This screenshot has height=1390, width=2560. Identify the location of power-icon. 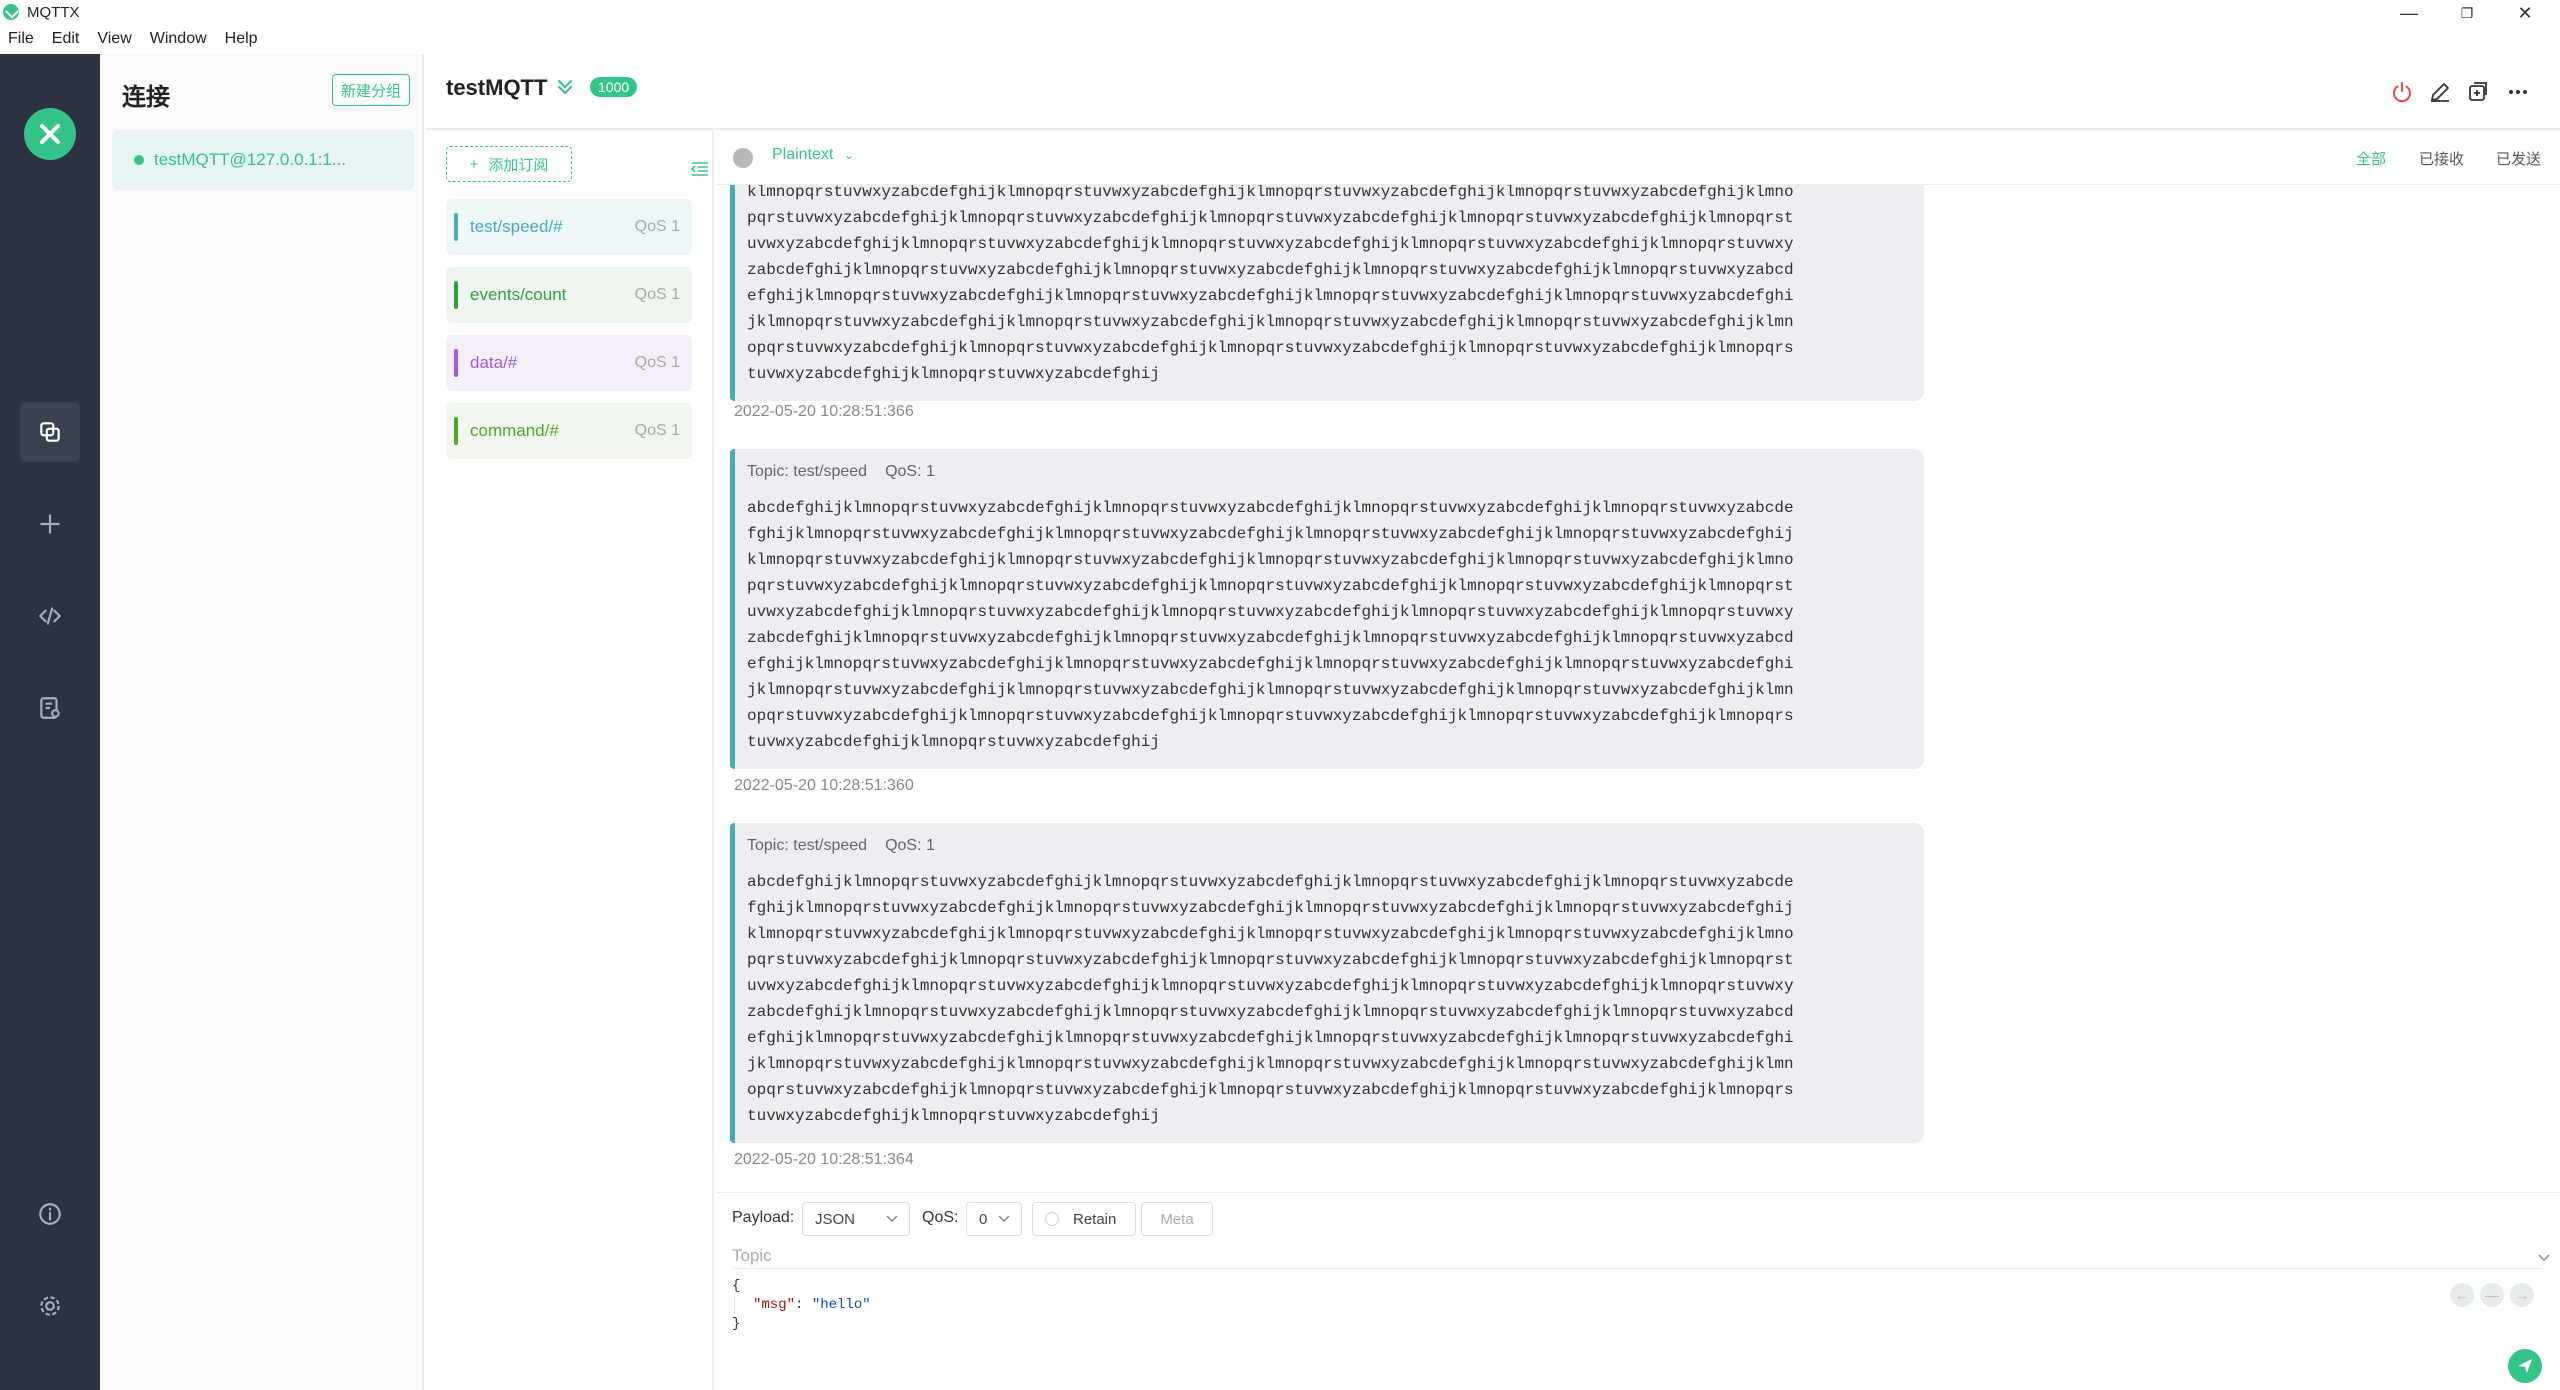
(2402, 92).